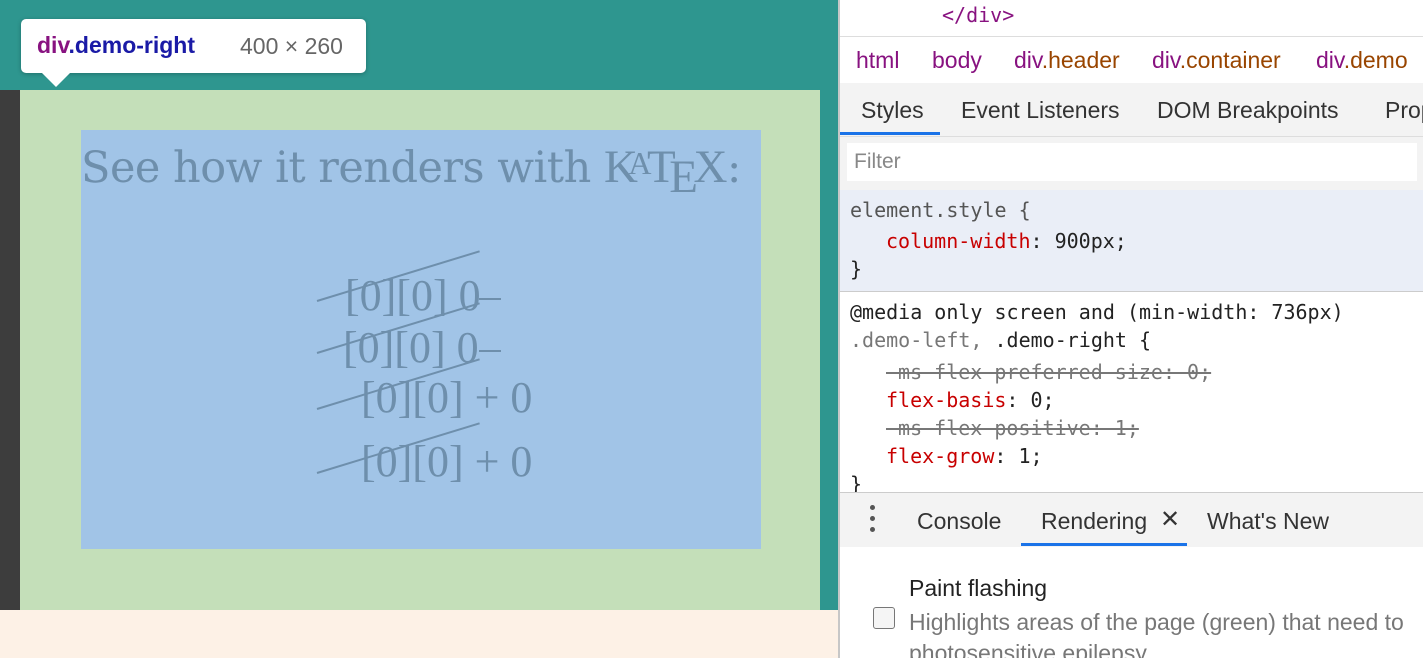 This screenshot has width=1423, height=658. What do you see at coordinates (970, 400) in the screenshot?
I see `css-declaration: flex-basis: 0;` at bounding box center [970, 400].